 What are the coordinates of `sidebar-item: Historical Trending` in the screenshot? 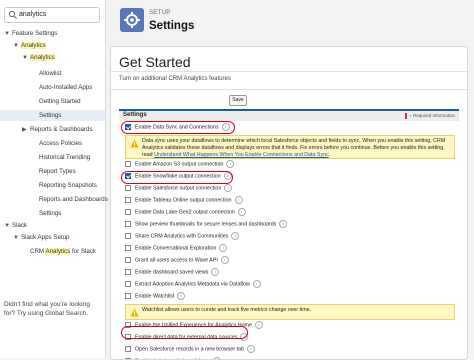 It's located at (52, 157).